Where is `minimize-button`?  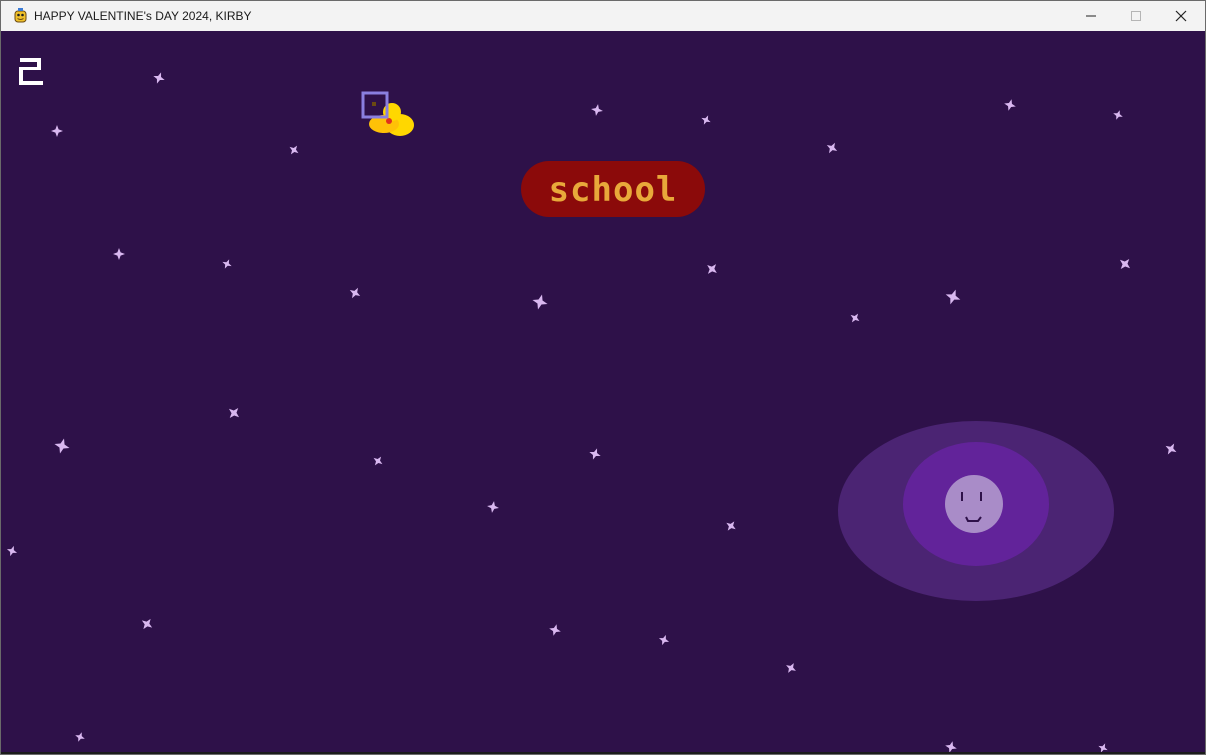 minimize-button is located at coordinates (1090, 16).